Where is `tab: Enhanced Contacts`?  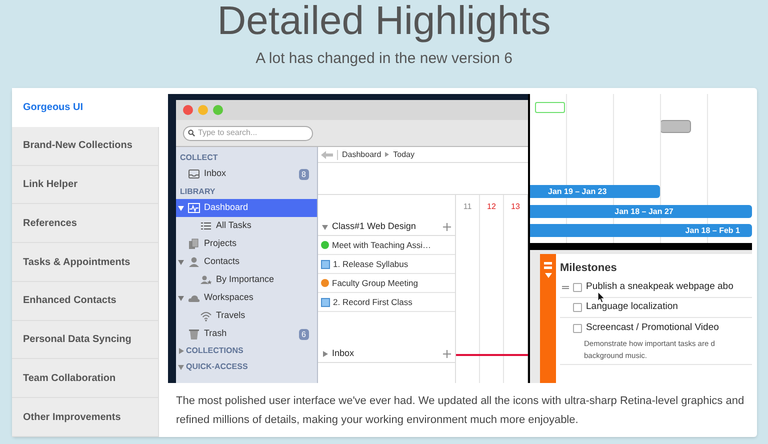 tab: Enhanced Contacts is located at coordinates (85, 301).